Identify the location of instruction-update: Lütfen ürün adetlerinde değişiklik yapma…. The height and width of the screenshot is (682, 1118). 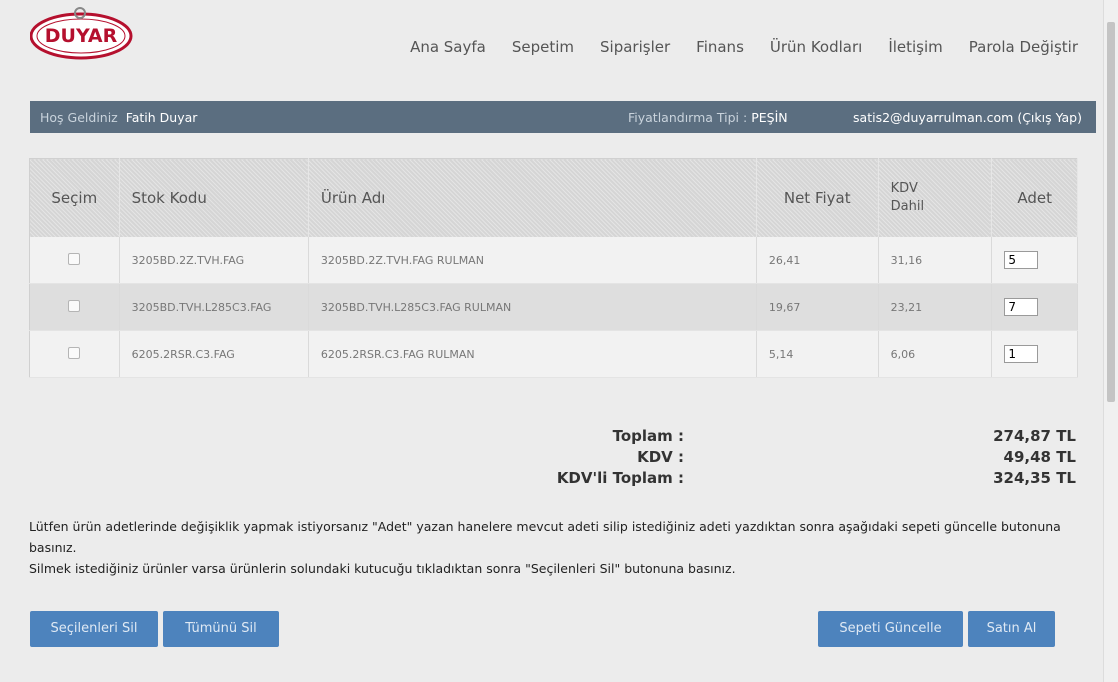
(545, 537).